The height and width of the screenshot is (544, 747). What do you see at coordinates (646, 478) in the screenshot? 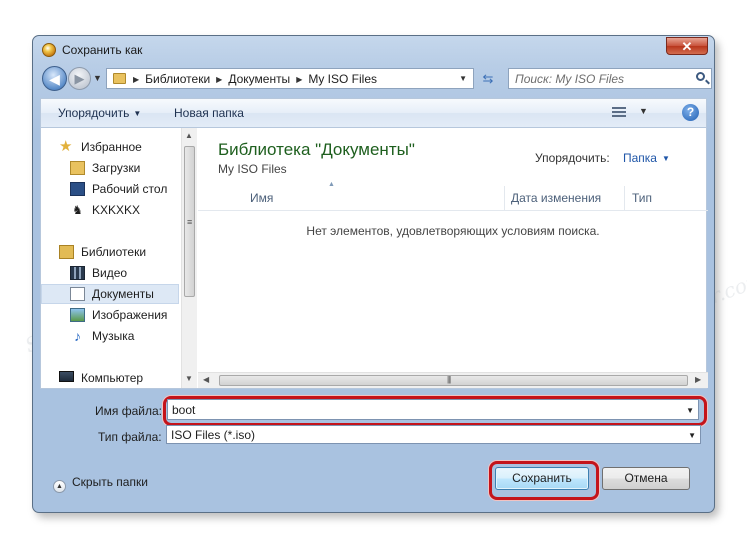
I see `cancel-button: Отмена` at bounding box center [646, 478].